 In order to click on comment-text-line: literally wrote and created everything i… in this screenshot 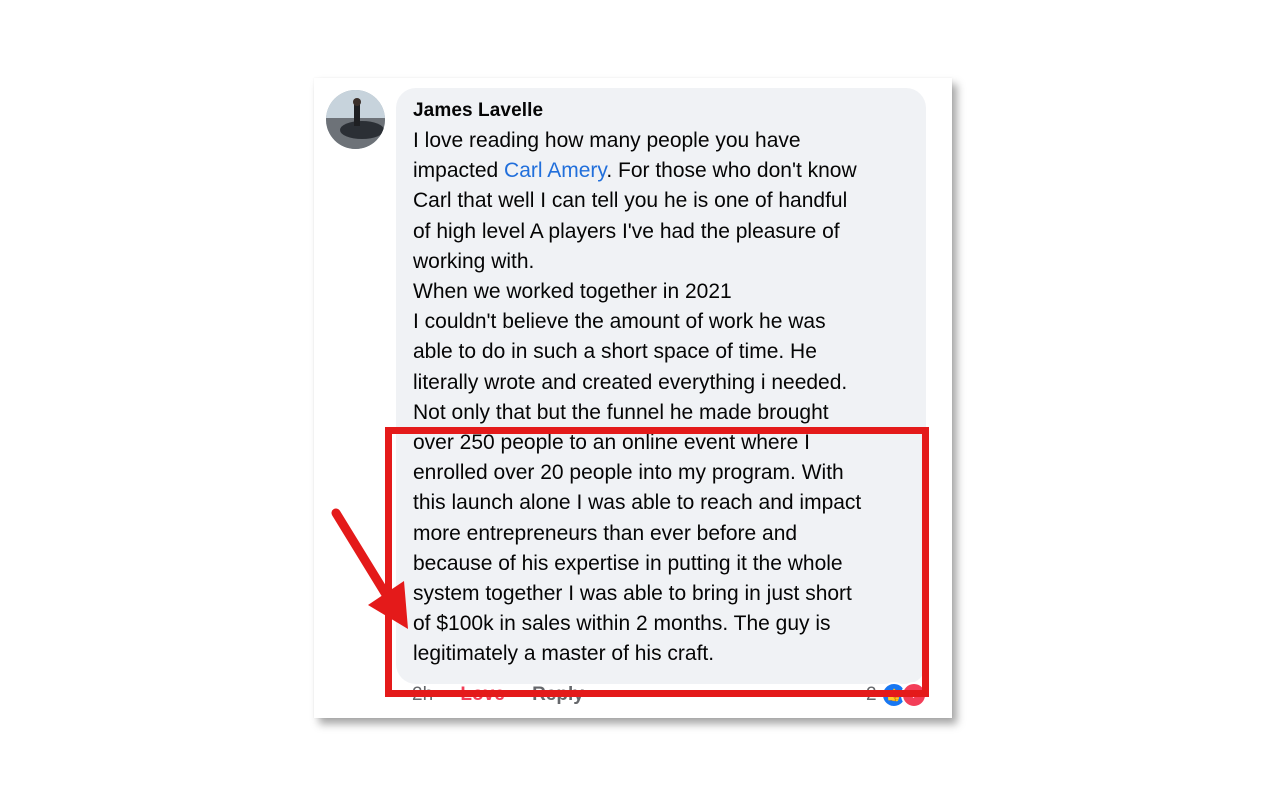, I will do `click(666, 383)`.